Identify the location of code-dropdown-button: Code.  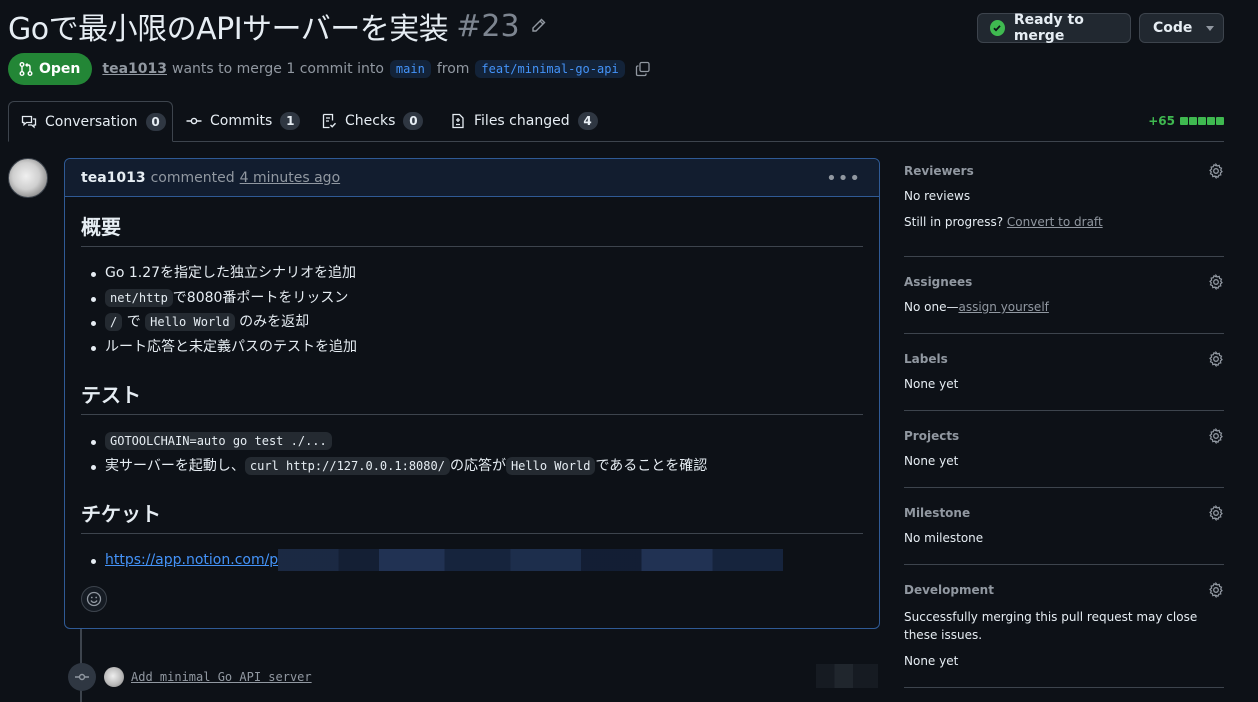
(1181, 28).